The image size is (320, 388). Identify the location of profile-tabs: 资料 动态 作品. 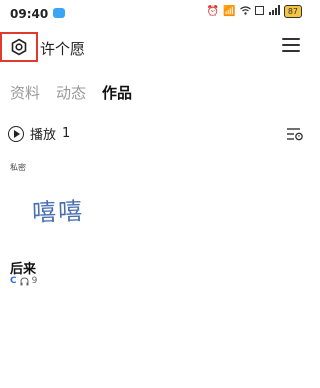
(71, 92).